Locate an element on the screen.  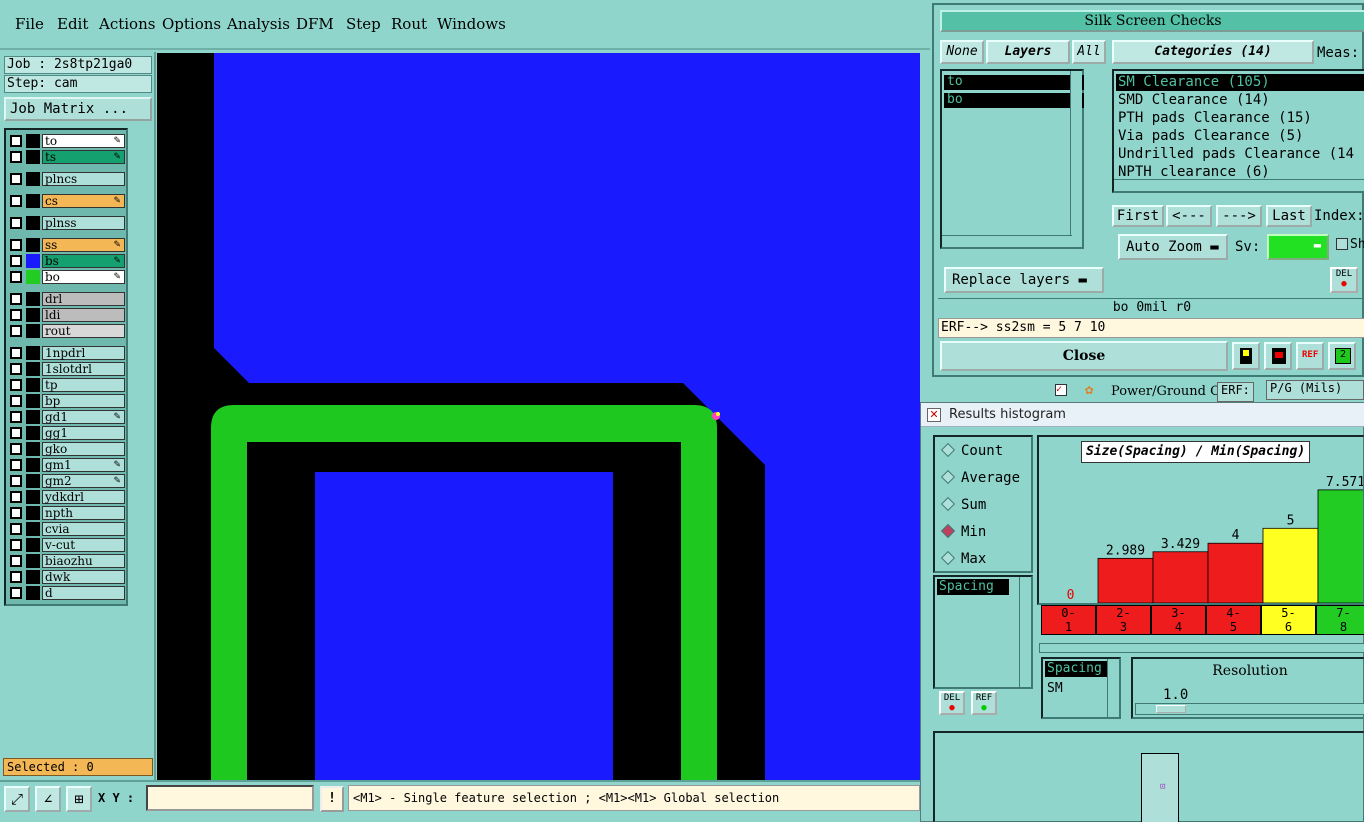
layer-row-npth: npth is located at coordinates (66, 513).